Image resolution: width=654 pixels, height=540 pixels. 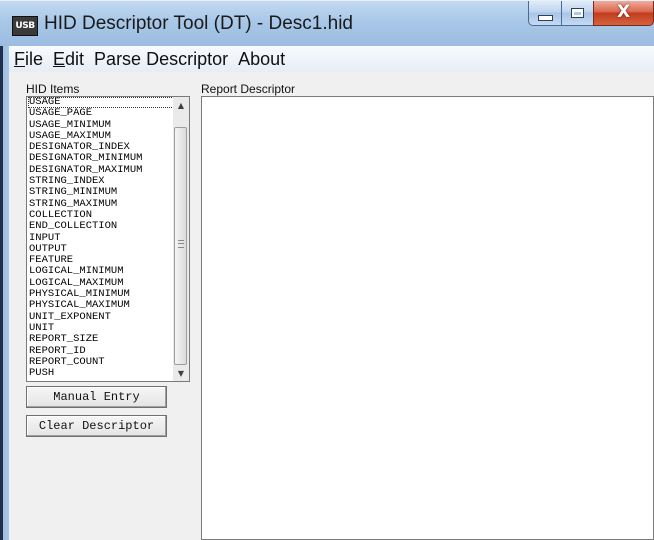 What do you see at coordinates (181, 373) in the screenshot?
I see `scroll-down-arrow-icon: ▼` at bounding box center [181, 373].